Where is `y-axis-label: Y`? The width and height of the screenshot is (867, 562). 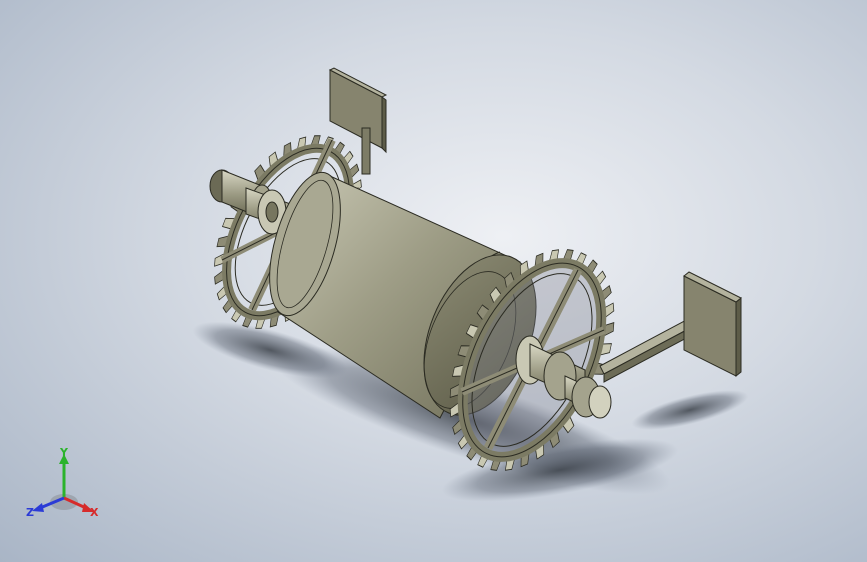
y-axis-label: Y is located at coordinates (64, 452).